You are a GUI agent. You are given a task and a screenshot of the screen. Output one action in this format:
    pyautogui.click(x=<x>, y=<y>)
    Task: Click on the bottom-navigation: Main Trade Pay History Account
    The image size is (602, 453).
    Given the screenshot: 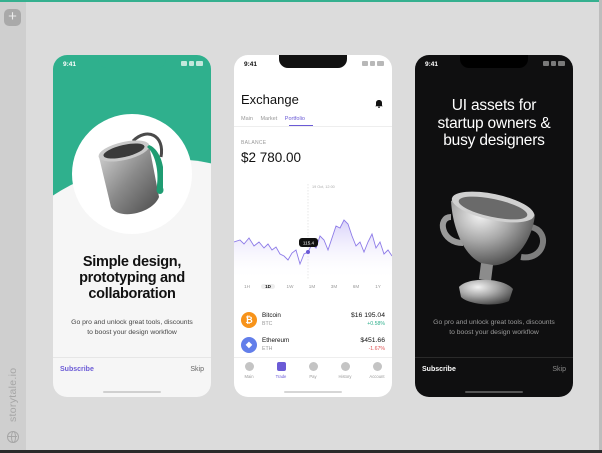 What is the action you would take?
    pyautogui.click(x=313, y=370)
    